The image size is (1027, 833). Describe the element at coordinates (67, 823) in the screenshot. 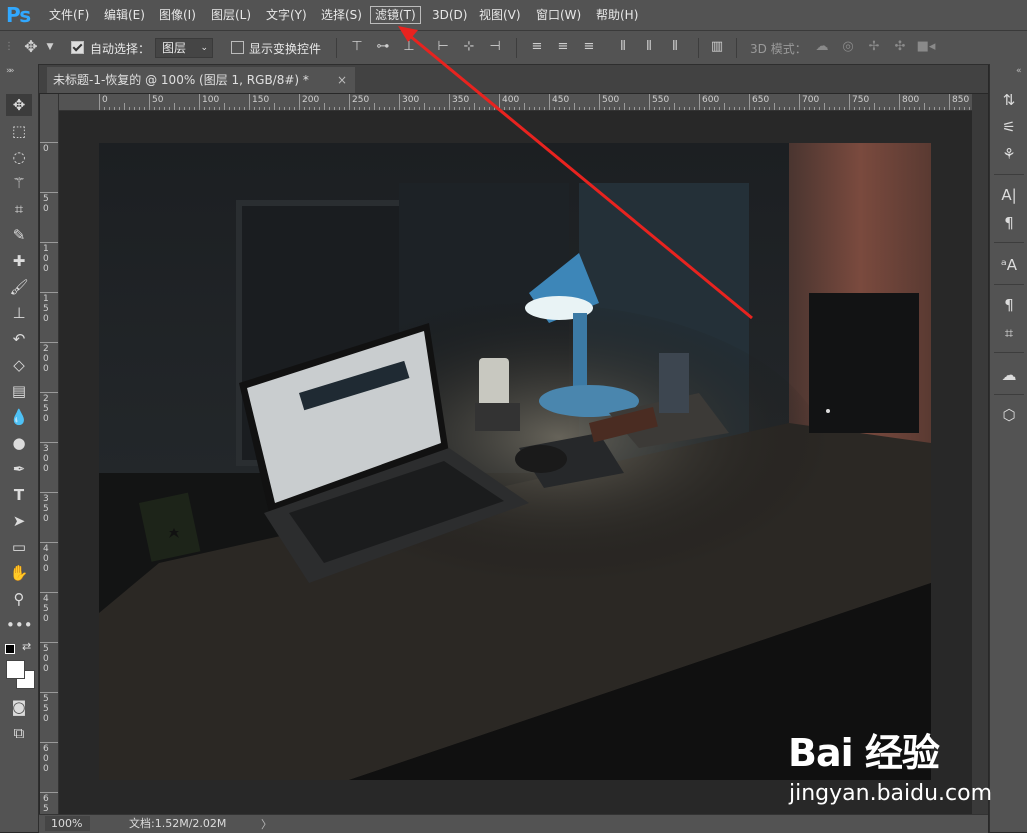

I see `zoom-field: 100%` at that location.